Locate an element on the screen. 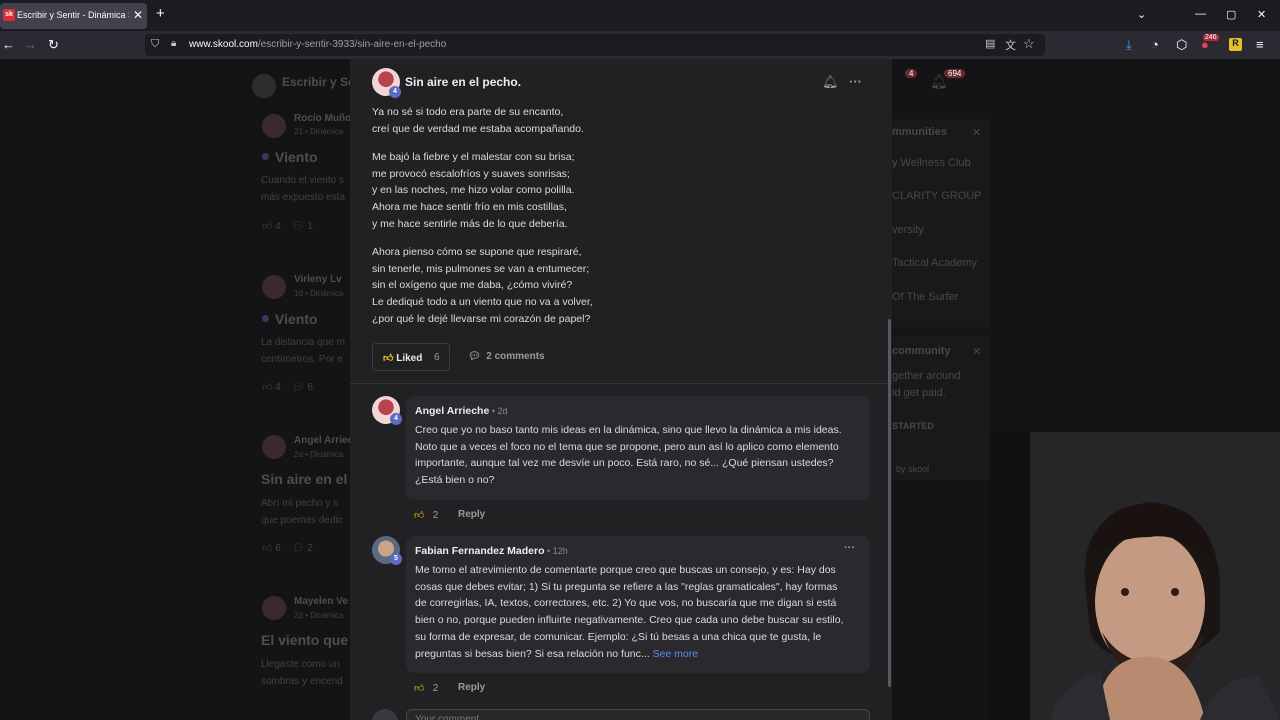 The width and height of the screenshot is (1280, 720). comment-input is located at coordinates (638, 714).